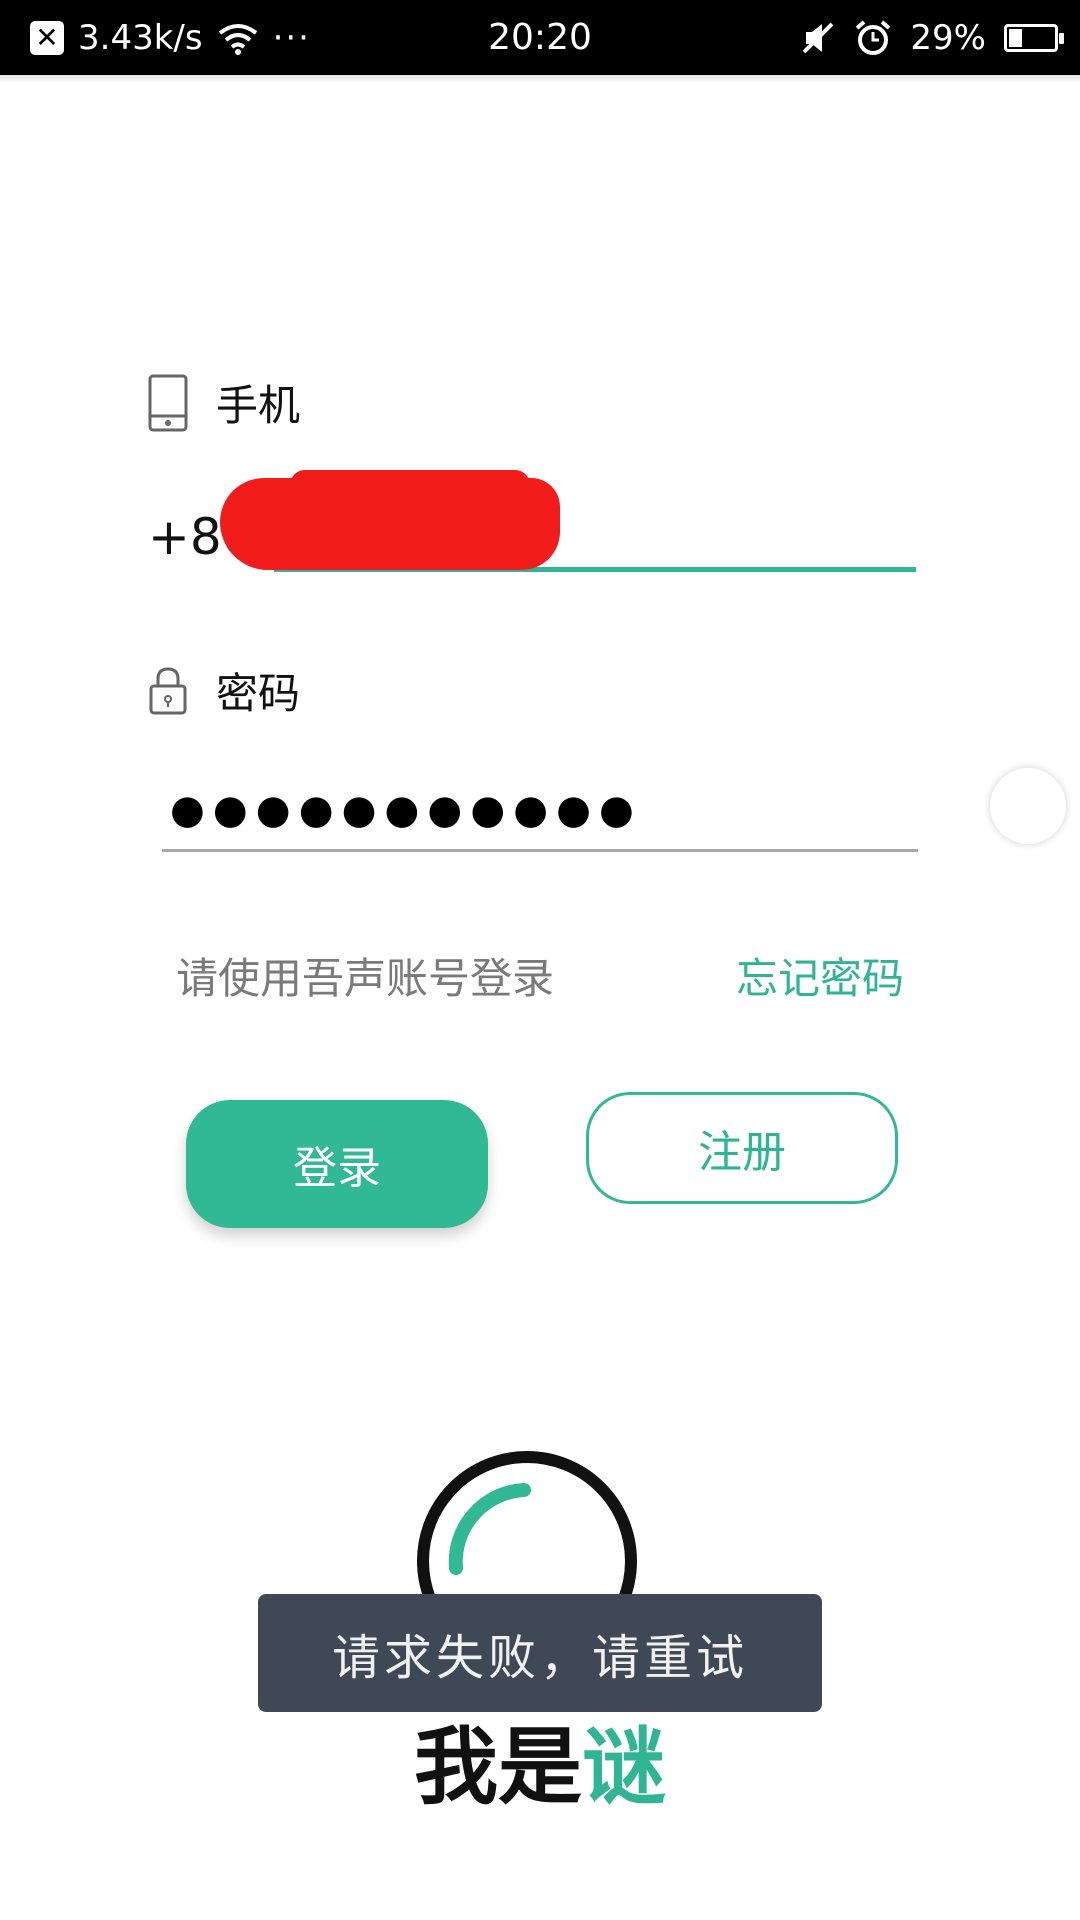 The image size is (1080, 1920). What do you see at coordinates (873, 37) in the screenshot?
I see `alarm-icon` at bounding box center [873, 37].